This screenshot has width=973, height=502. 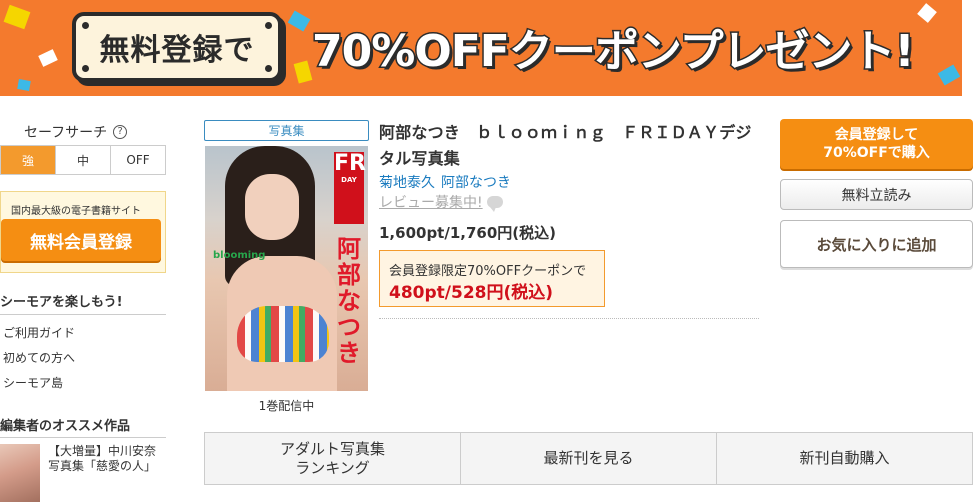 I want to click on sidebar-link-first-time: 初めての方へ, so click(x=39, y=357).